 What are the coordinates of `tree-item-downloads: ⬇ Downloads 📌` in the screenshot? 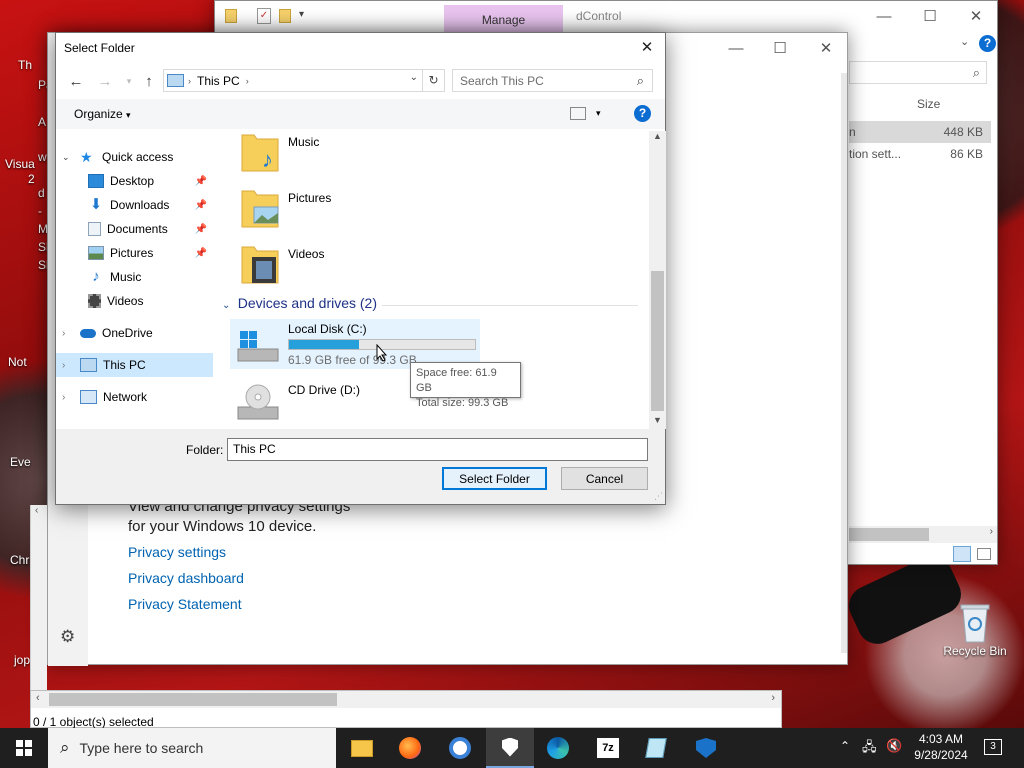 It's located at (134, 205).